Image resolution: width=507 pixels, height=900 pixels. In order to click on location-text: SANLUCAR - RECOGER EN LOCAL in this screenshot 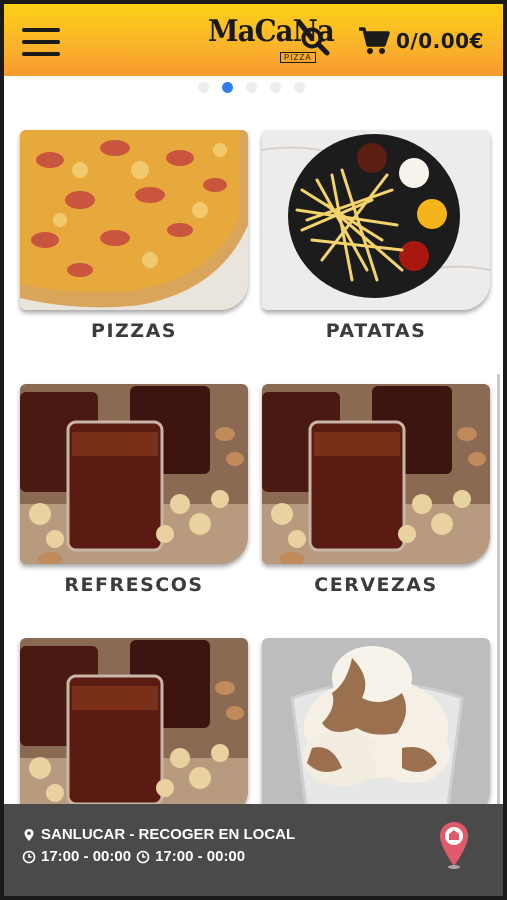, I will do `click(168, 834)`.